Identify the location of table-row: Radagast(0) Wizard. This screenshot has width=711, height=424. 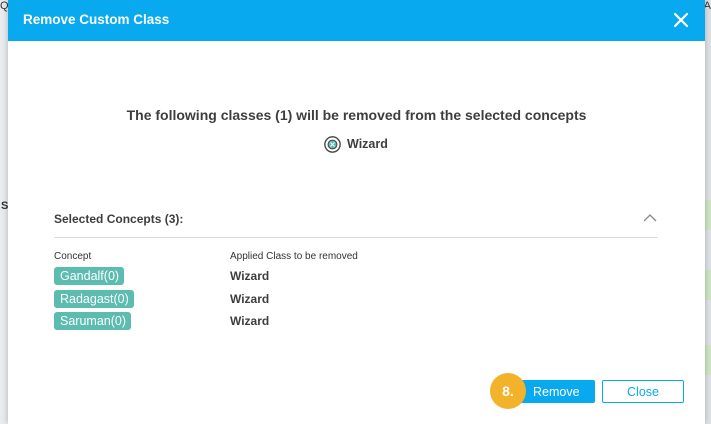
(254, 299).